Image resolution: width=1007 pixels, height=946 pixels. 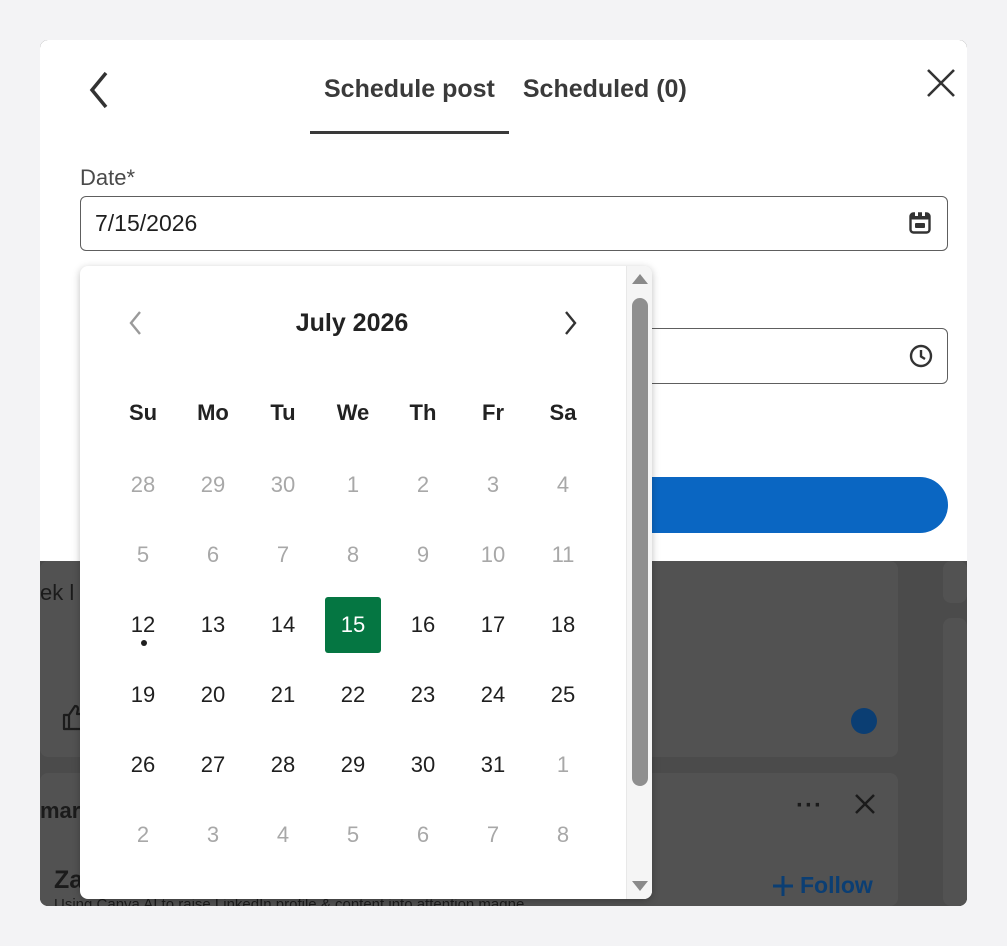 I want to click on day-number: 9, so click(x=423, y=554).